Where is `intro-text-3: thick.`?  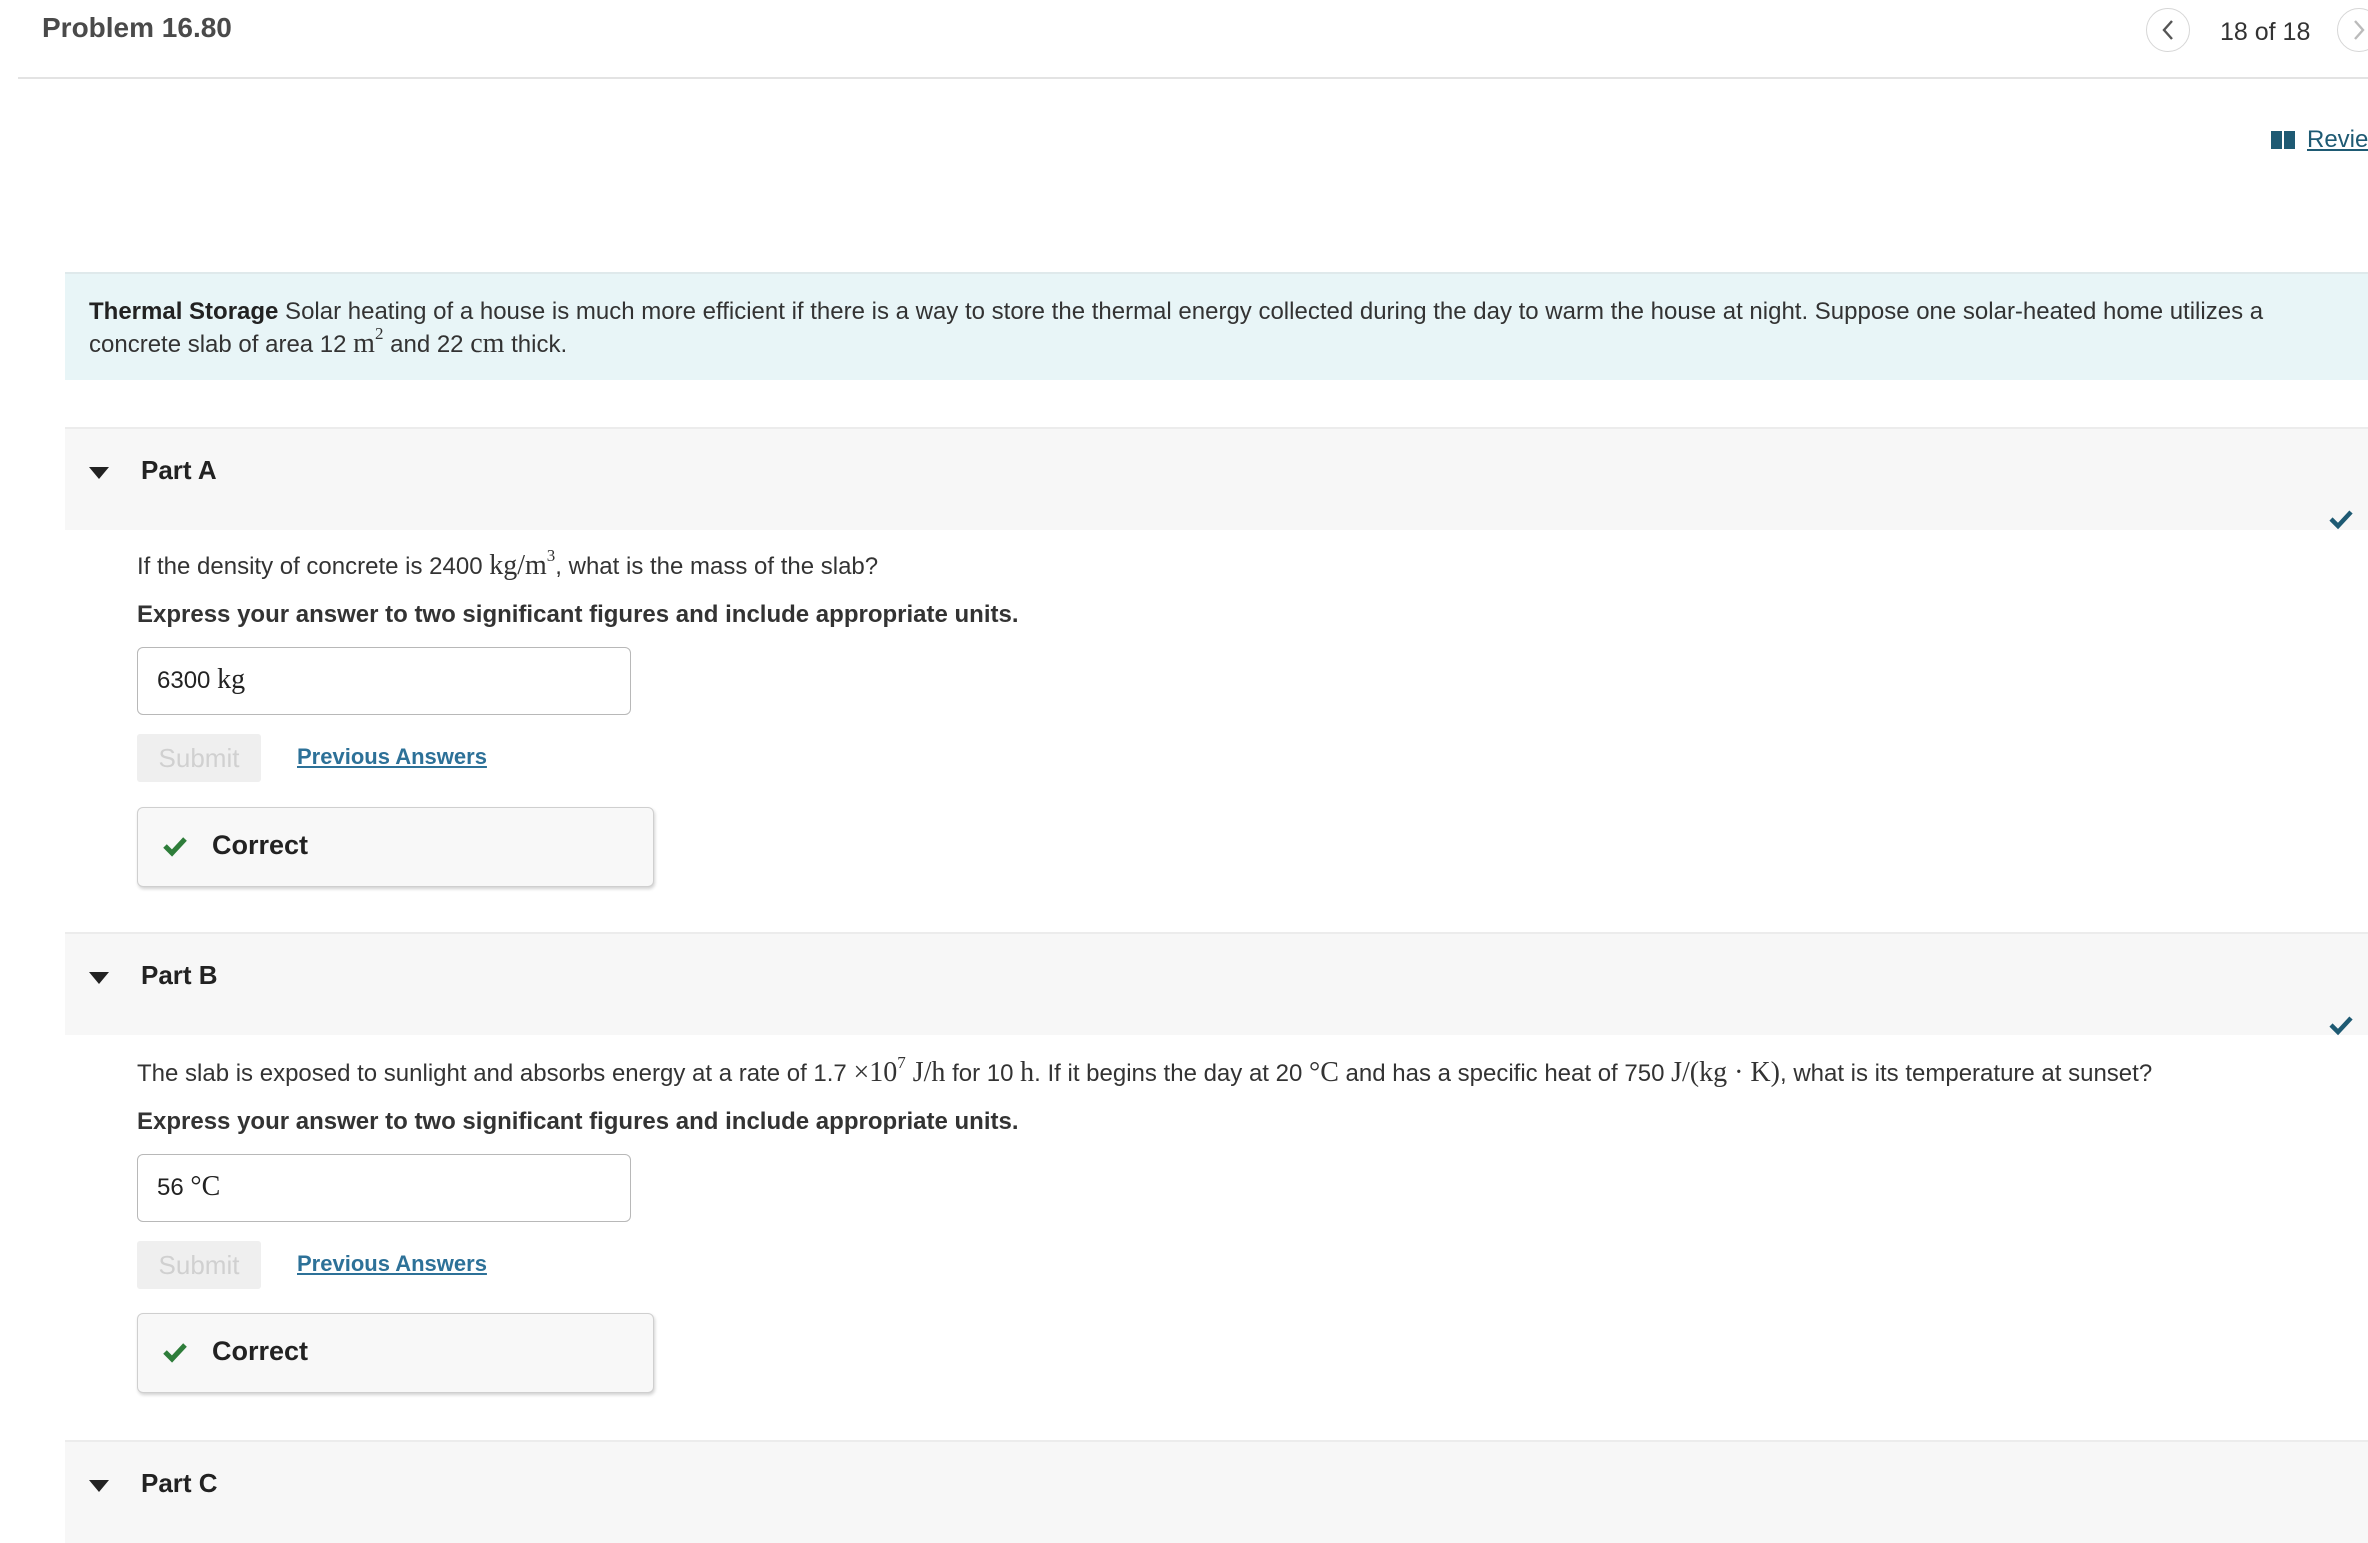 intro-text-3: thick. is located at coordinates (536, 344).